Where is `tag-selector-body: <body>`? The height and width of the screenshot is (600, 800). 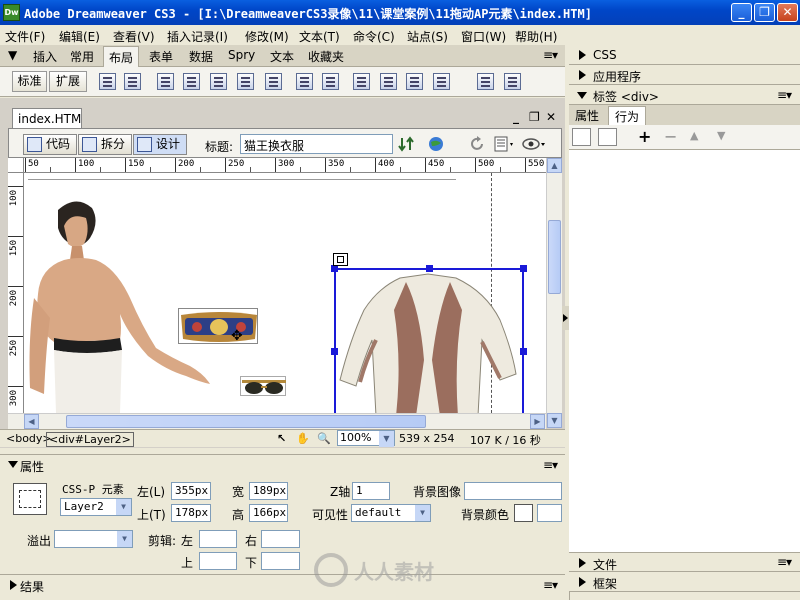
tag-selector-body: <body> is located at coordinates (29, 438).